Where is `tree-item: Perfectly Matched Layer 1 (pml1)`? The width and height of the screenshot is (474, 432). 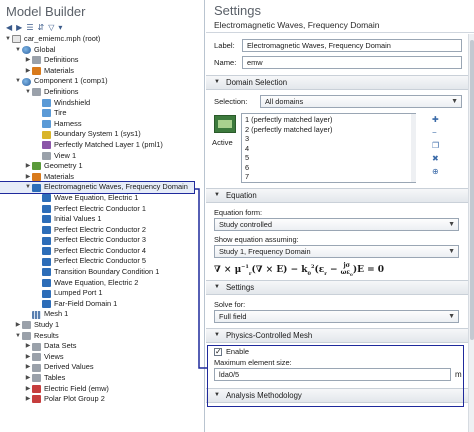
tree-item: Perfectly Matched Layer 1 (pml1) is located at coordinates (102, 145).